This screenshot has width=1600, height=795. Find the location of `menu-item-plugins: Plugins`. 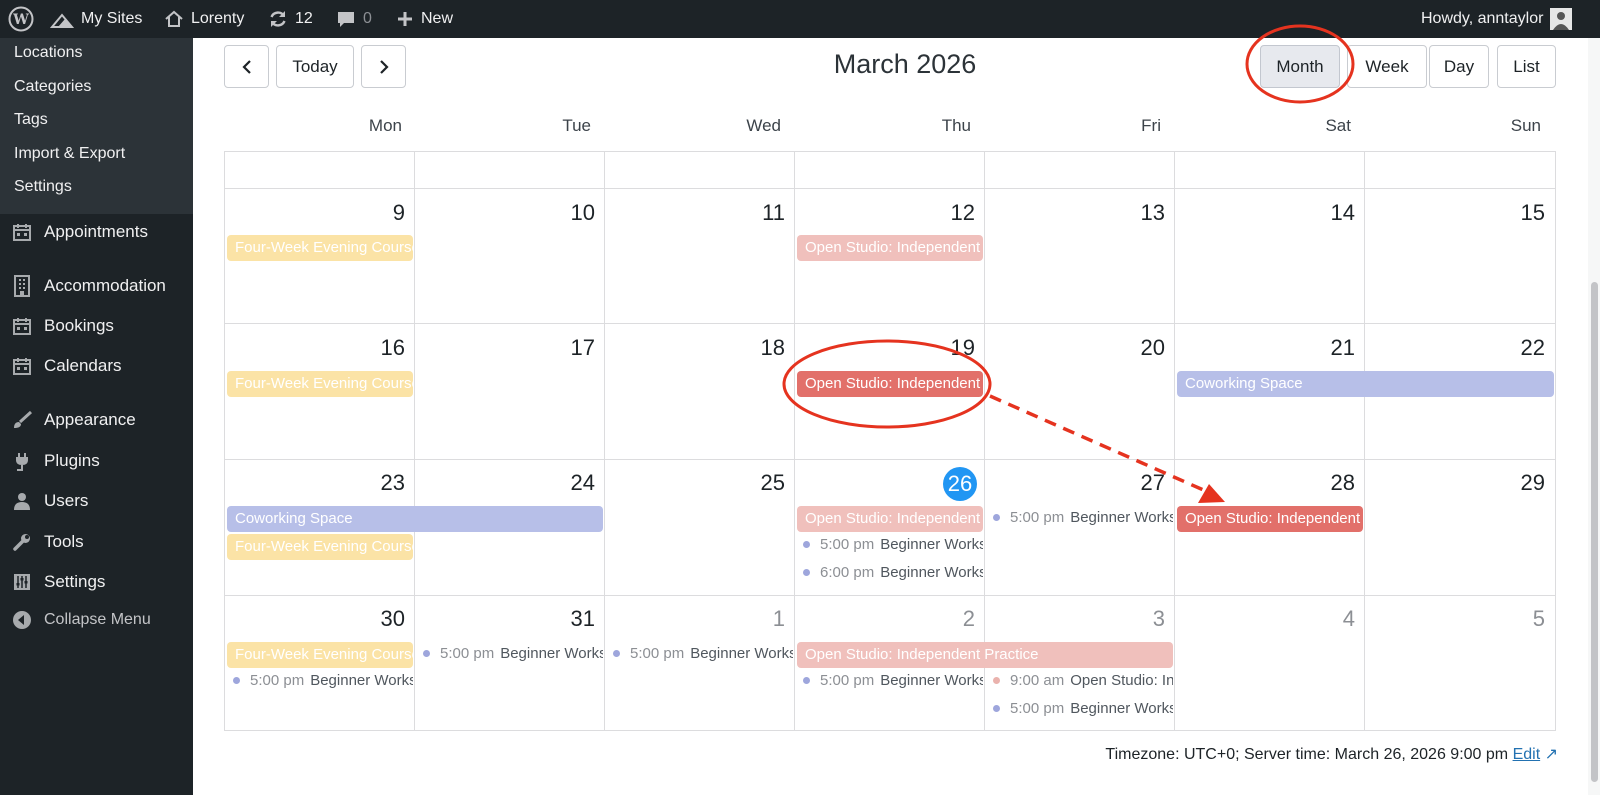

menu-item-plugins: Plugins is located at coordinates (96, 461).